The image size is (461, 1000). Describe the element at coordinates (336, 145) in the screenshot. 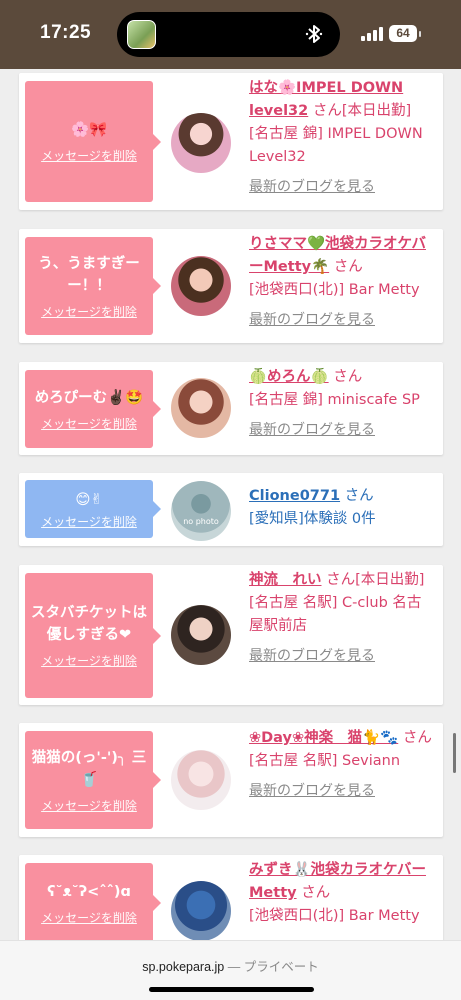

I see `shop-location: [名古屋 錦] IMPEL DOWN Level32` at that location.